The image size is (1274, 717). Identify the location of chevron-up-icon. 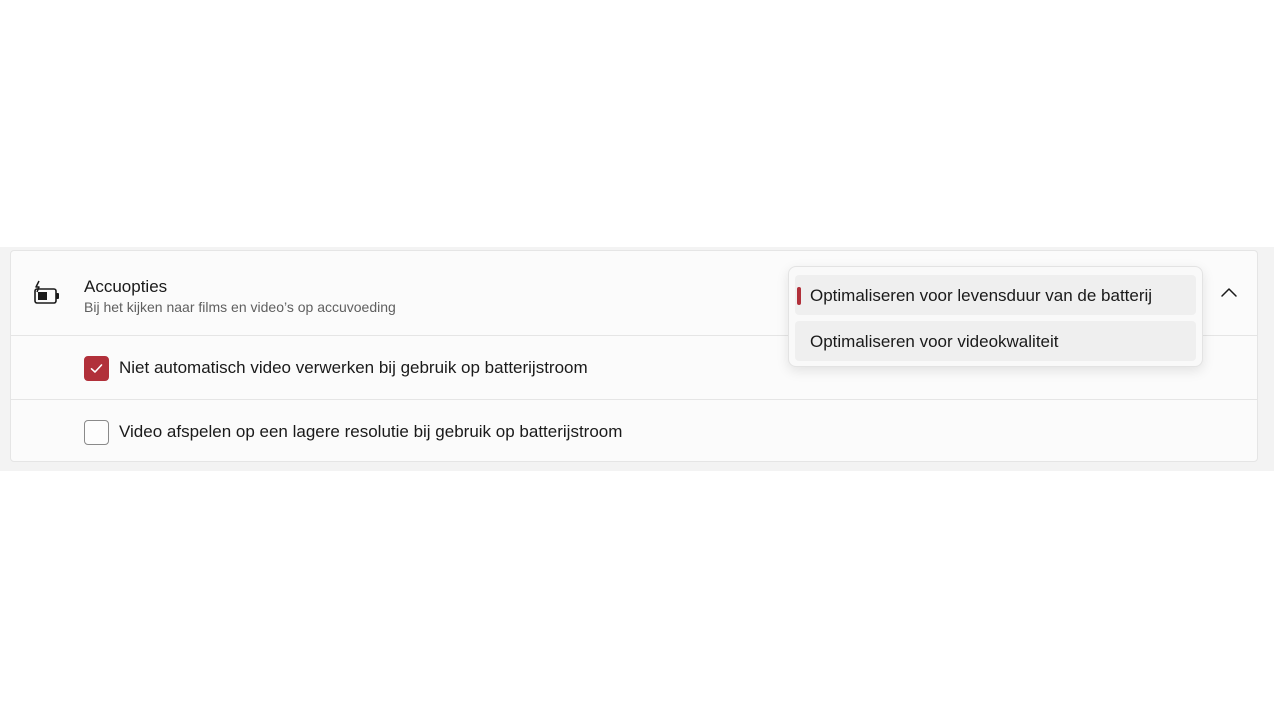
(1229, 293).